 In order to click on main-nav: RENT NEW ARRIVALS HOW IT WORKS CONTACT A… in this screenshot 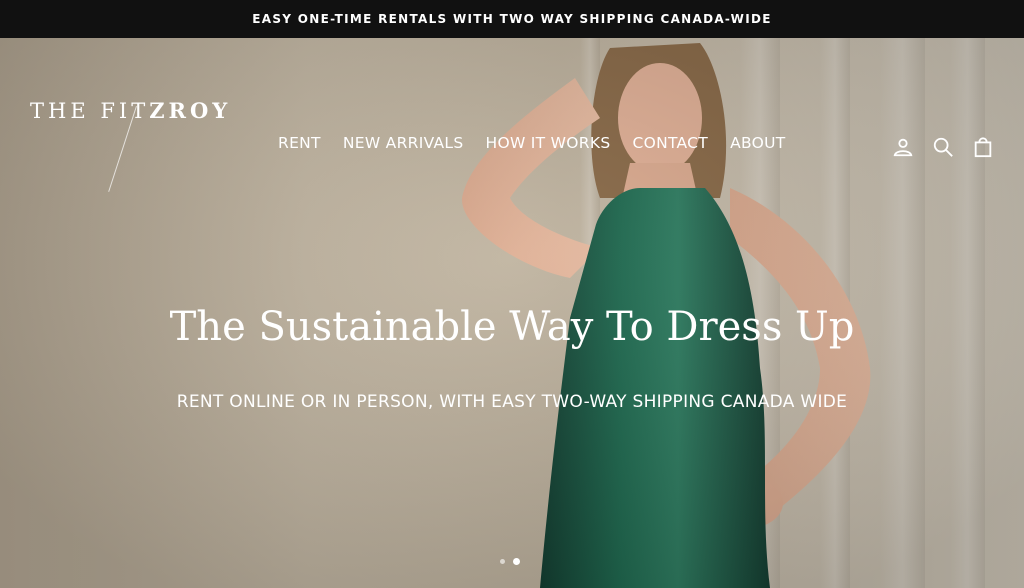, I will do `click(532, 143)`.